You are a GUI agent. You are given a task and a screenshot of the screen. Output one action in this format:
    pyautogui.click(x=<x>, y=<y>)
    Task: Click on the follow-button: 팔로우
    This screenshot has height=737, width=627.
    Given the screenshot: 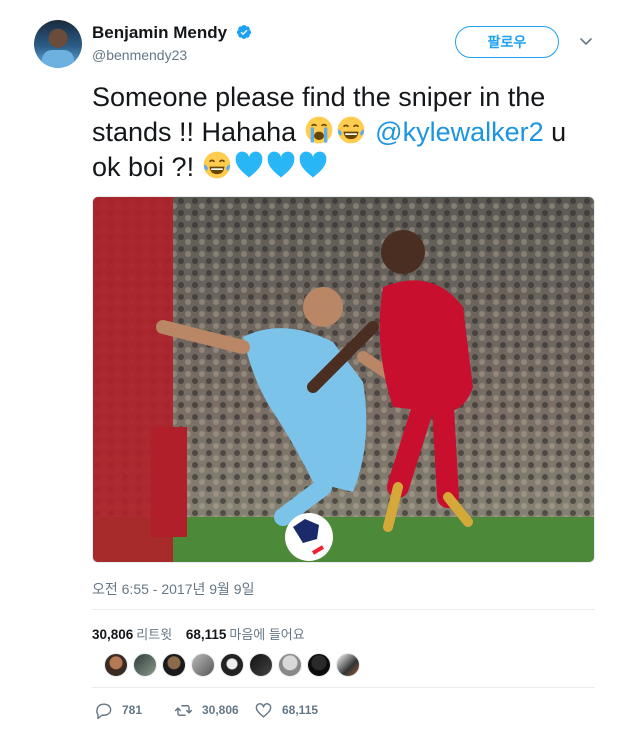 What is the action you would take?
    pyautogui.click(x=507, y=42)
    